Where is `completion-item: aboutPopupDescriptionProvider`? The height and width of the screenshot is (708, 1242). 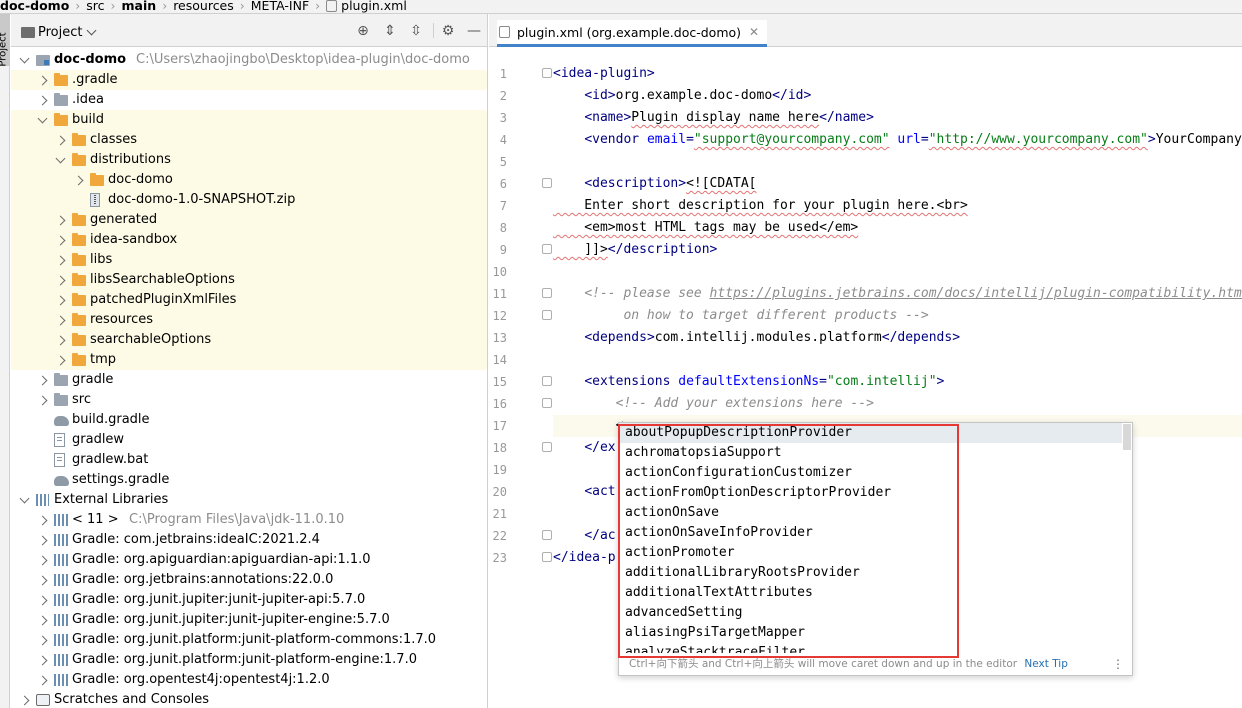 completion-item: aboutPopupDescriptionProvider is located at coordinates (870, 433).